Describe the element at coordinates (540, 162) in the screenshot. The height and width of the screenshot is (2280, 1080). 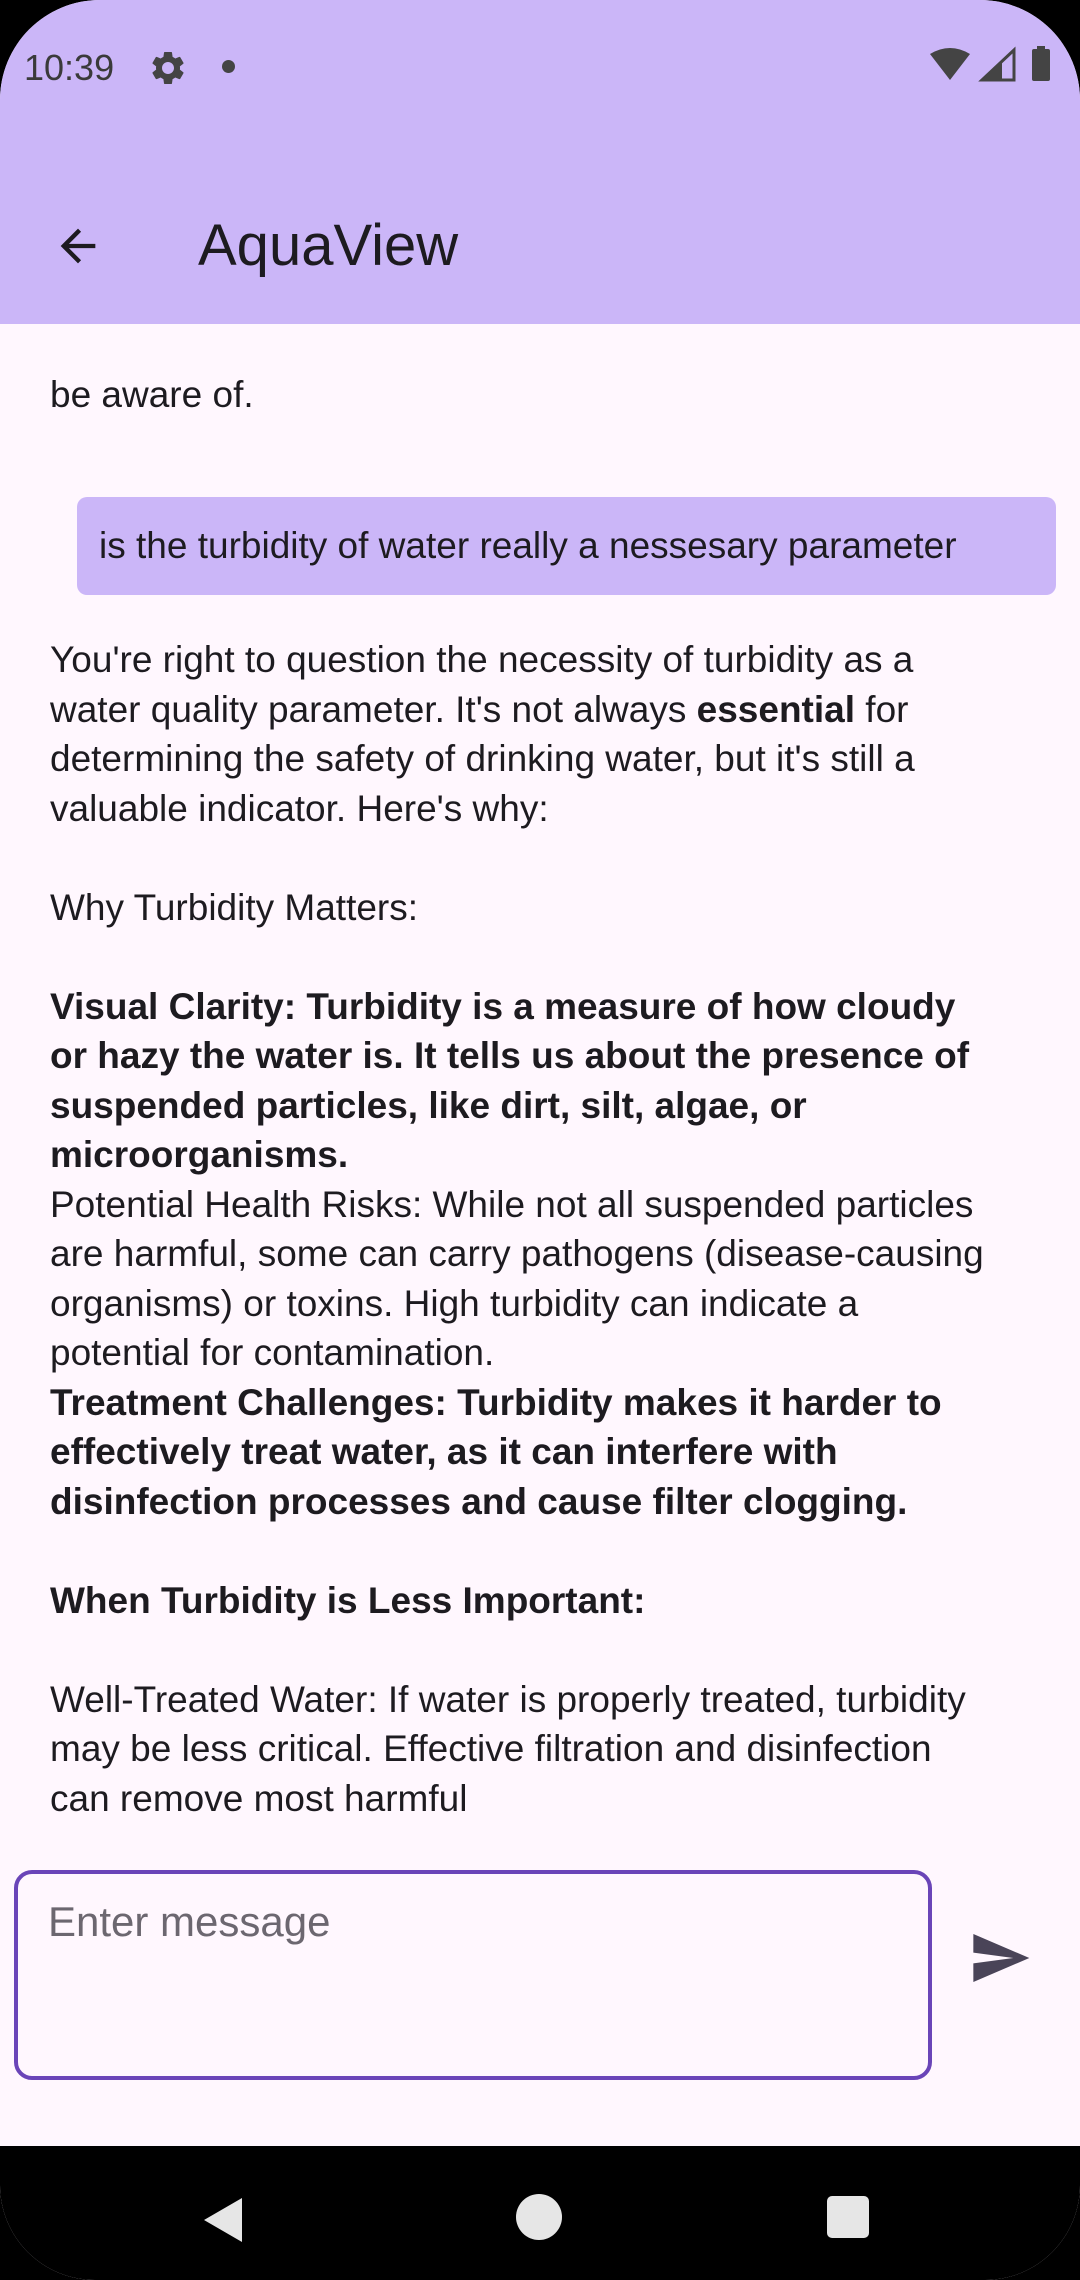
I see `top-app-bar: 10:39 AquaView` at that location.